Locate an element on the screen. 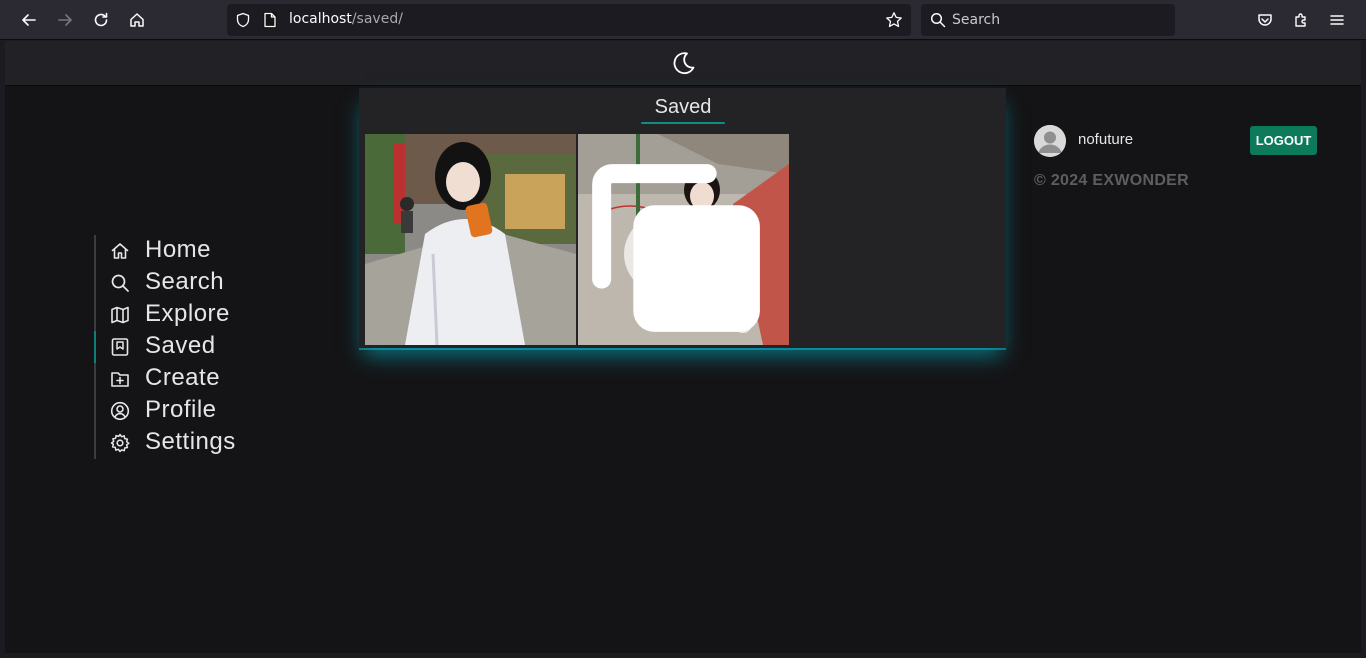 The image size is (1366, 658). avatar is located at coordinates (1050, 141).